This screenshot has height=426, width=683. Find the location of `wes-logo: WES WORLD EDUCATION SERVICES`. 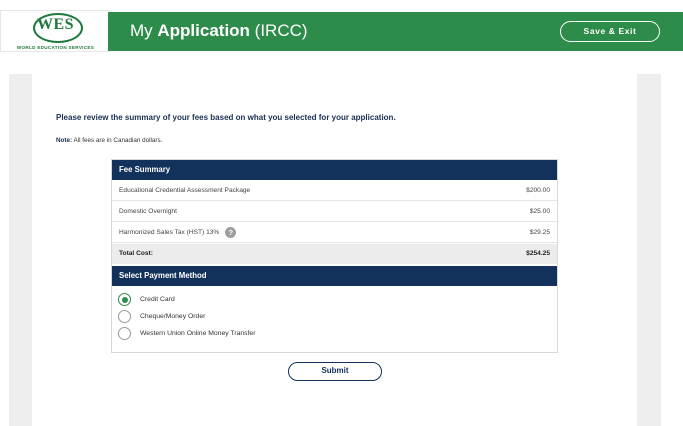

wes-logo: WES WORLD EDUCATION SERVICES is located at coordinates (55, 31).